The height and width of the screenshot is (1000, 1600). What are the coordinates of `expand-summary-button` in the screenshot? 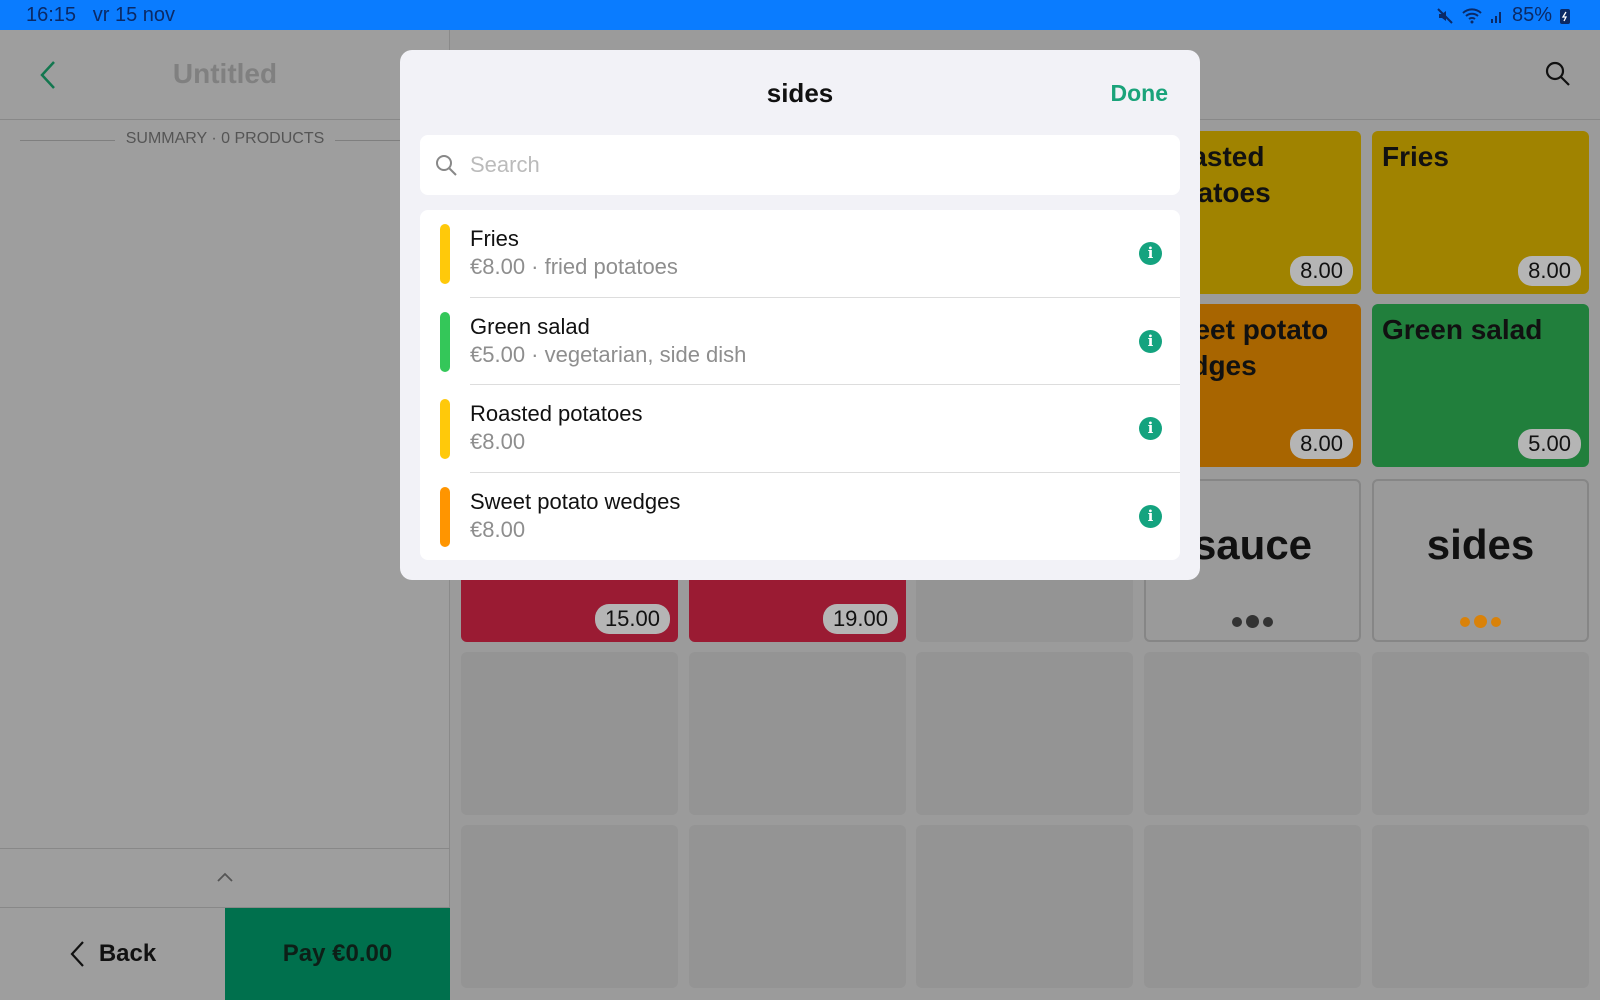 It's located at (225, 878).